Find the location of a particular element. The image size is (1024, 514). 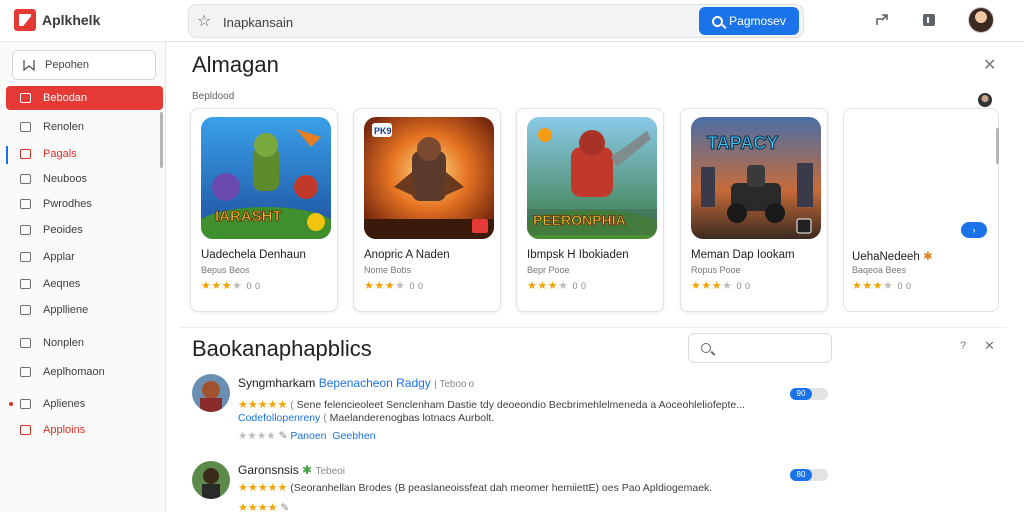

grid-icon is located at coordinates (25, 343).